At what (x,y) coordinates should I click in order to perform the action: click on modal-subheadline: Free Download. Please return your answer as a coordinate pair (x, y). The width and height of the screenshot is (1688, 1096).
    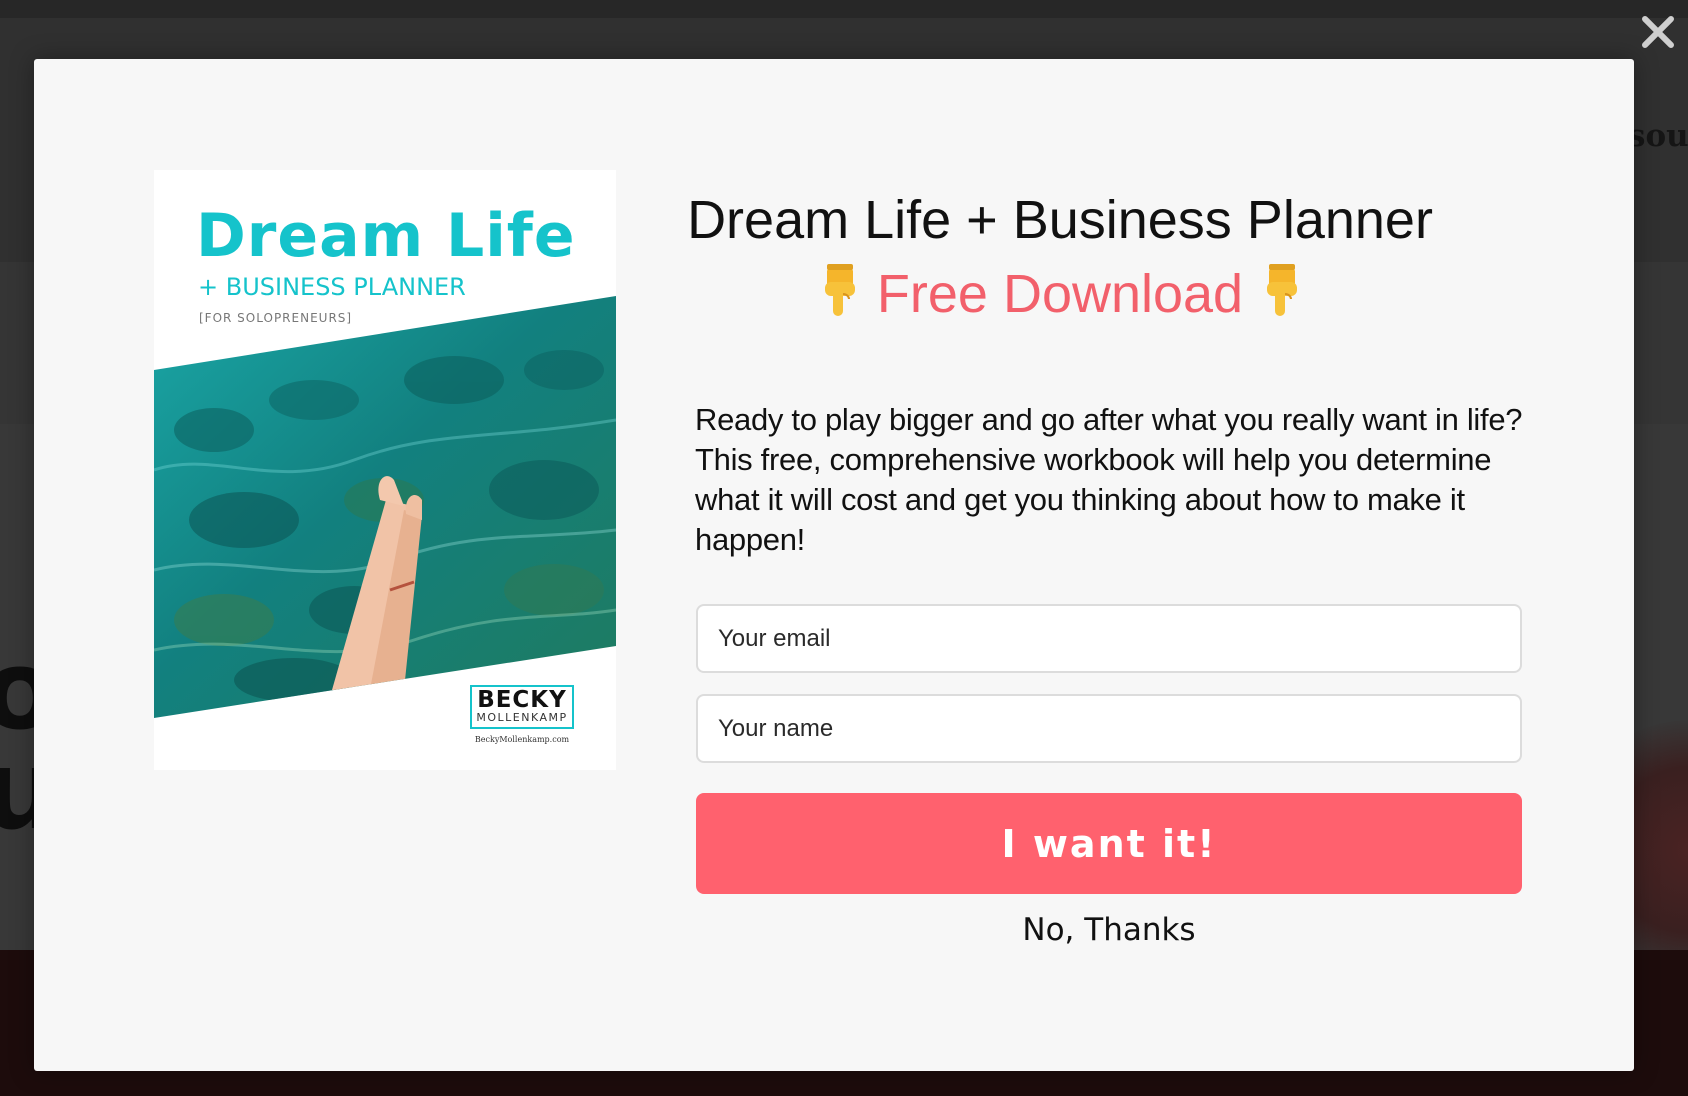
    Looking at the image, I should click on (1060, 295).